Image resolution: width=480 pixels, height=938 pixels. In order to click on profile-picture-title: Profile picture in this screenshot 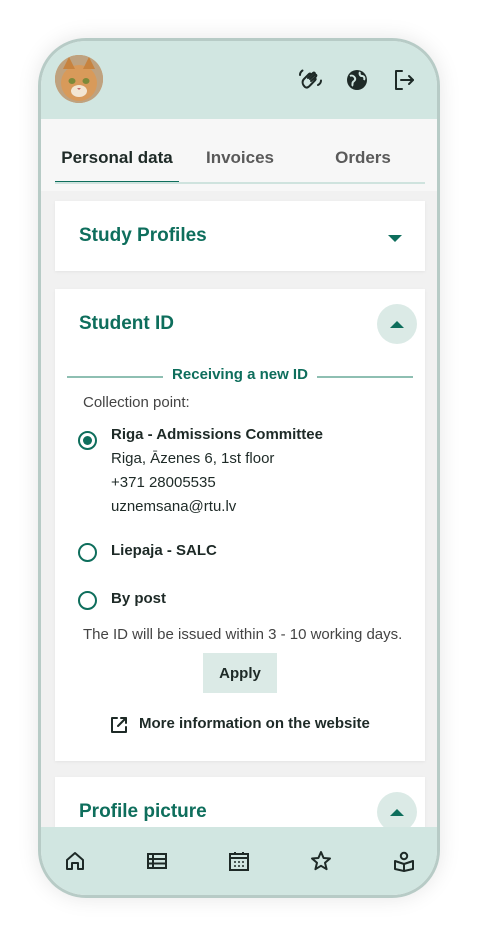, I will do `click(143, 811)`.